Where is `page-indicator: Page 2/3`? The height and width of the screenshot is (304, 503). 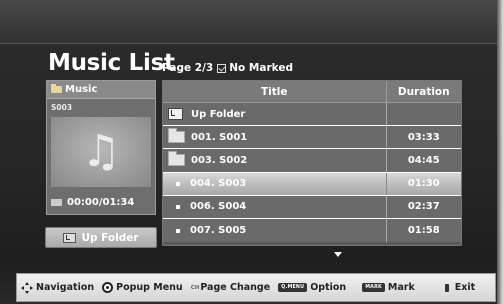 page-indicator: Page 2/3 is located at coordinates (188, 68).